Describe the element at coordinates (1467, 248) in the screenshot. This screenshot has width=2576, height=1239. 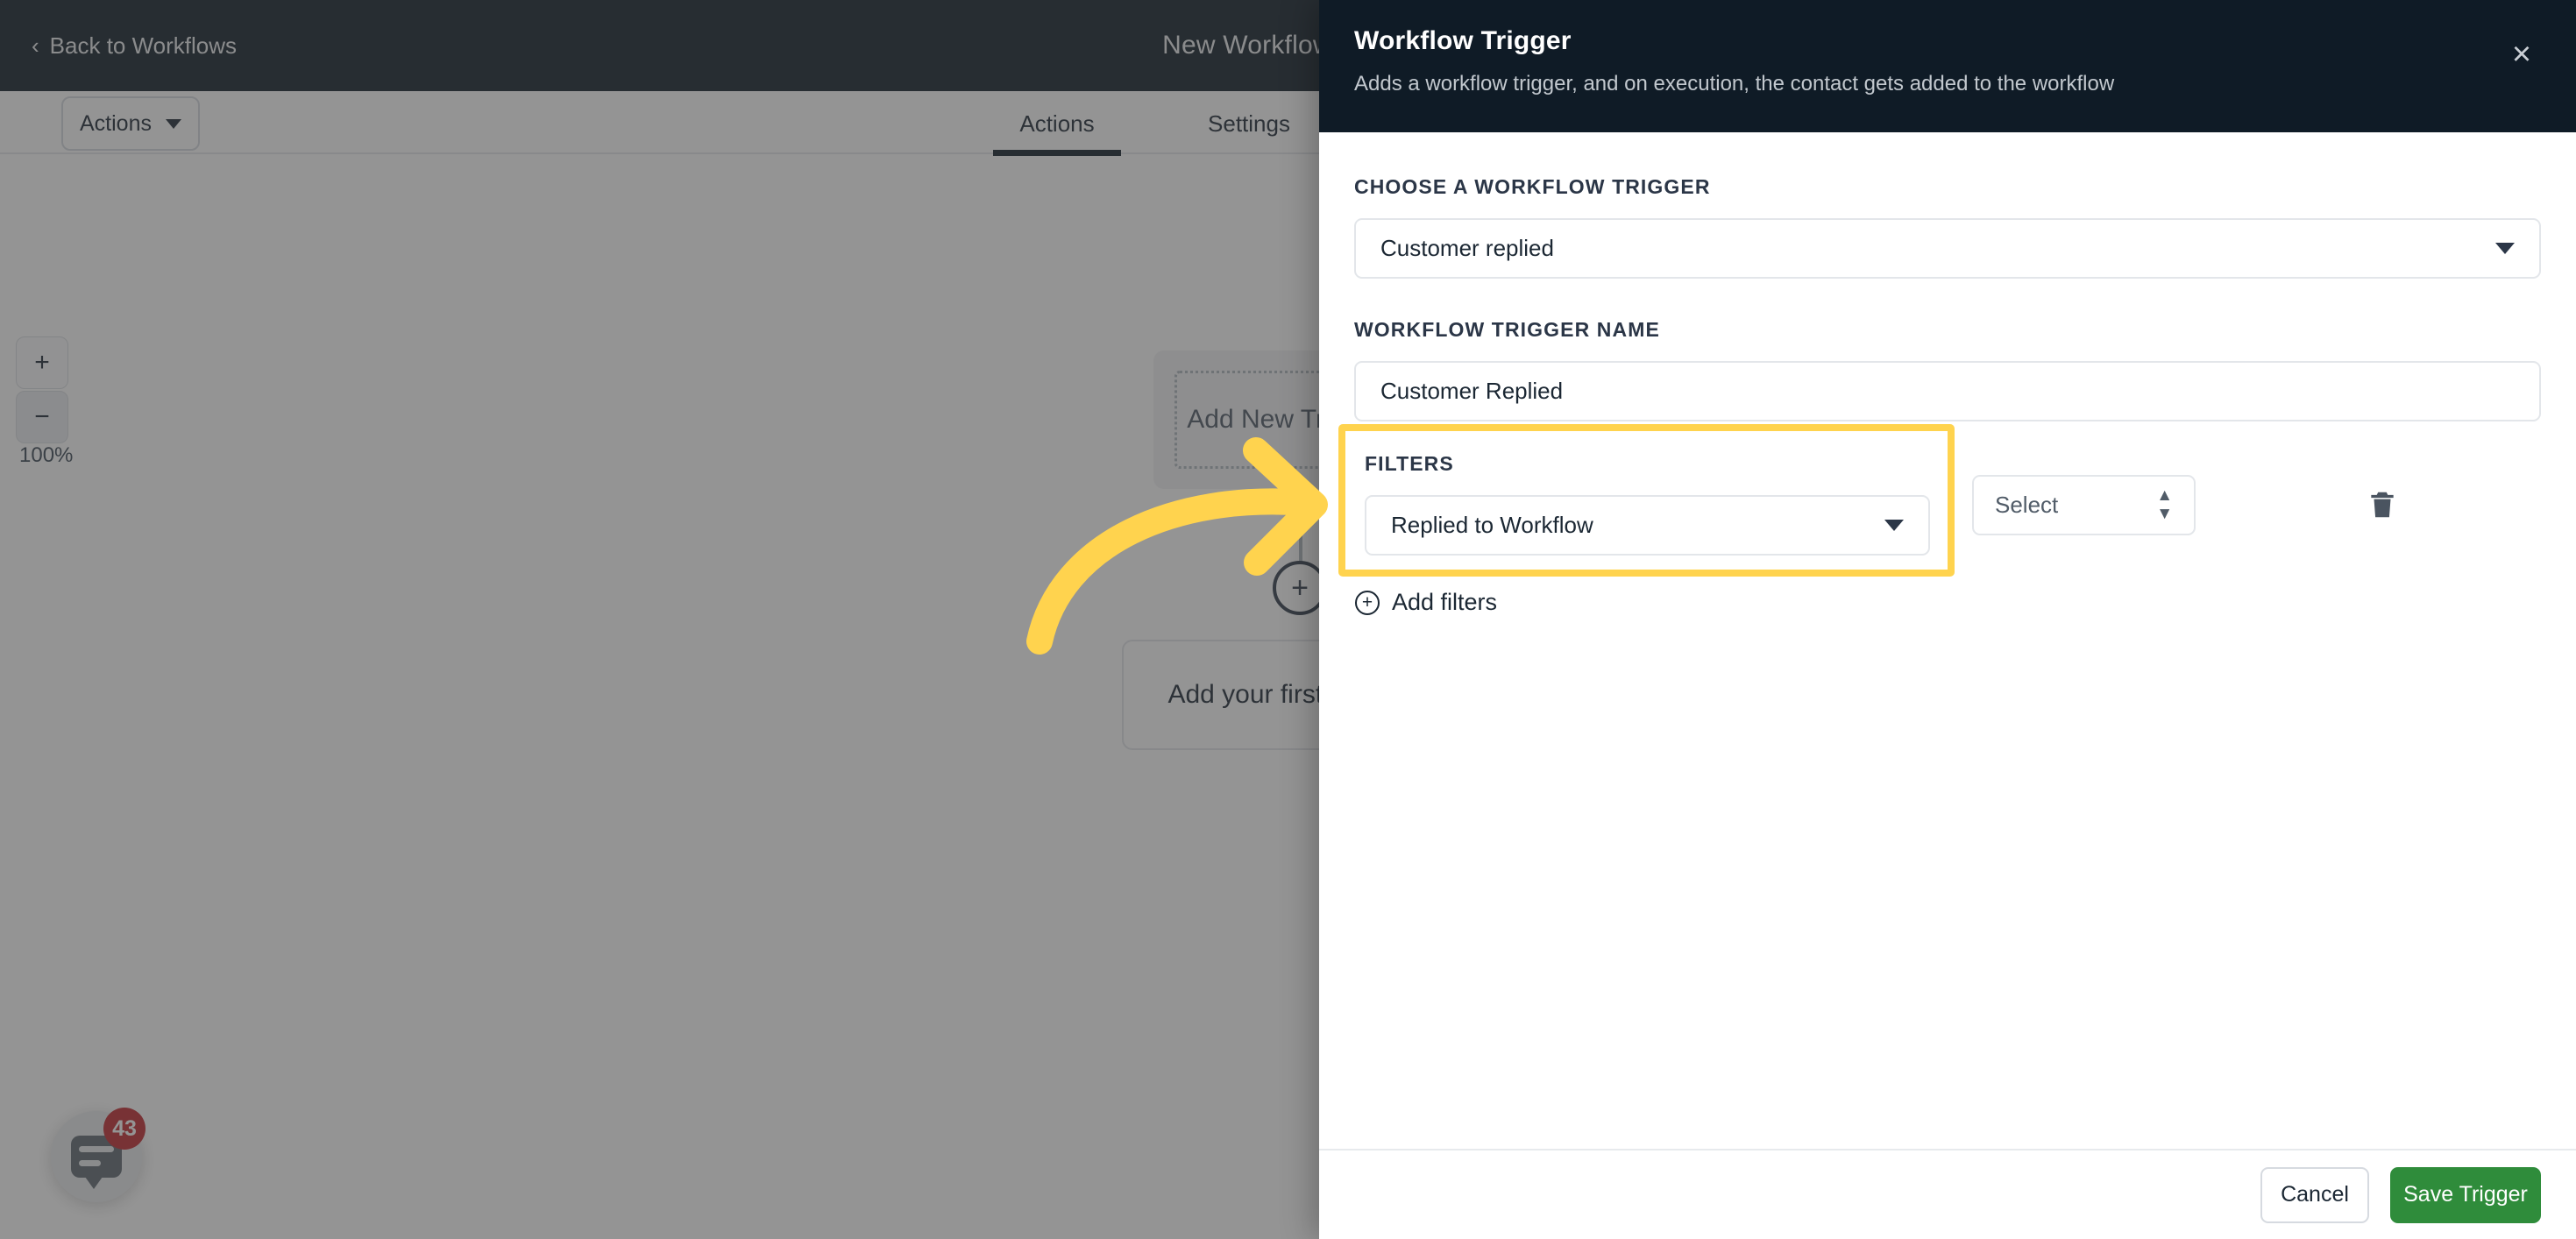
I see `choose-trigger-value: Customer replied` at that location.